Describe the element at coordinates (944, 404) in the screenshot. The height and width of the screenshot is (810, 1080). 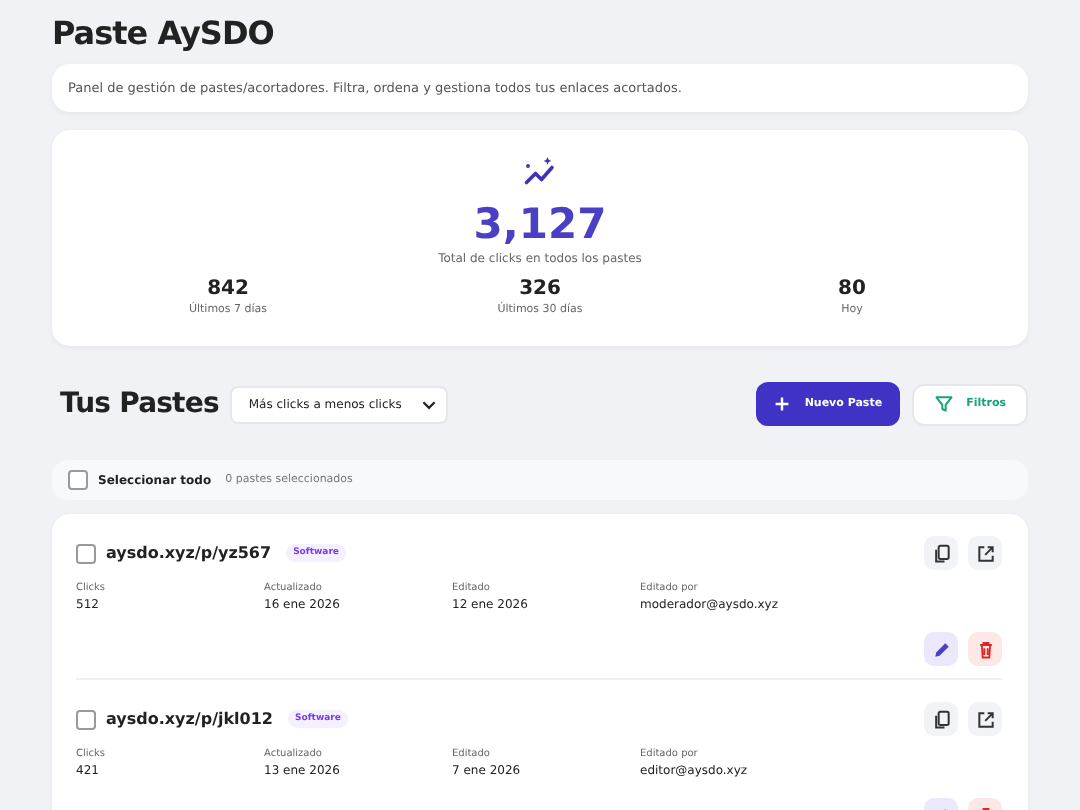
I see `filter-icon` at that location.